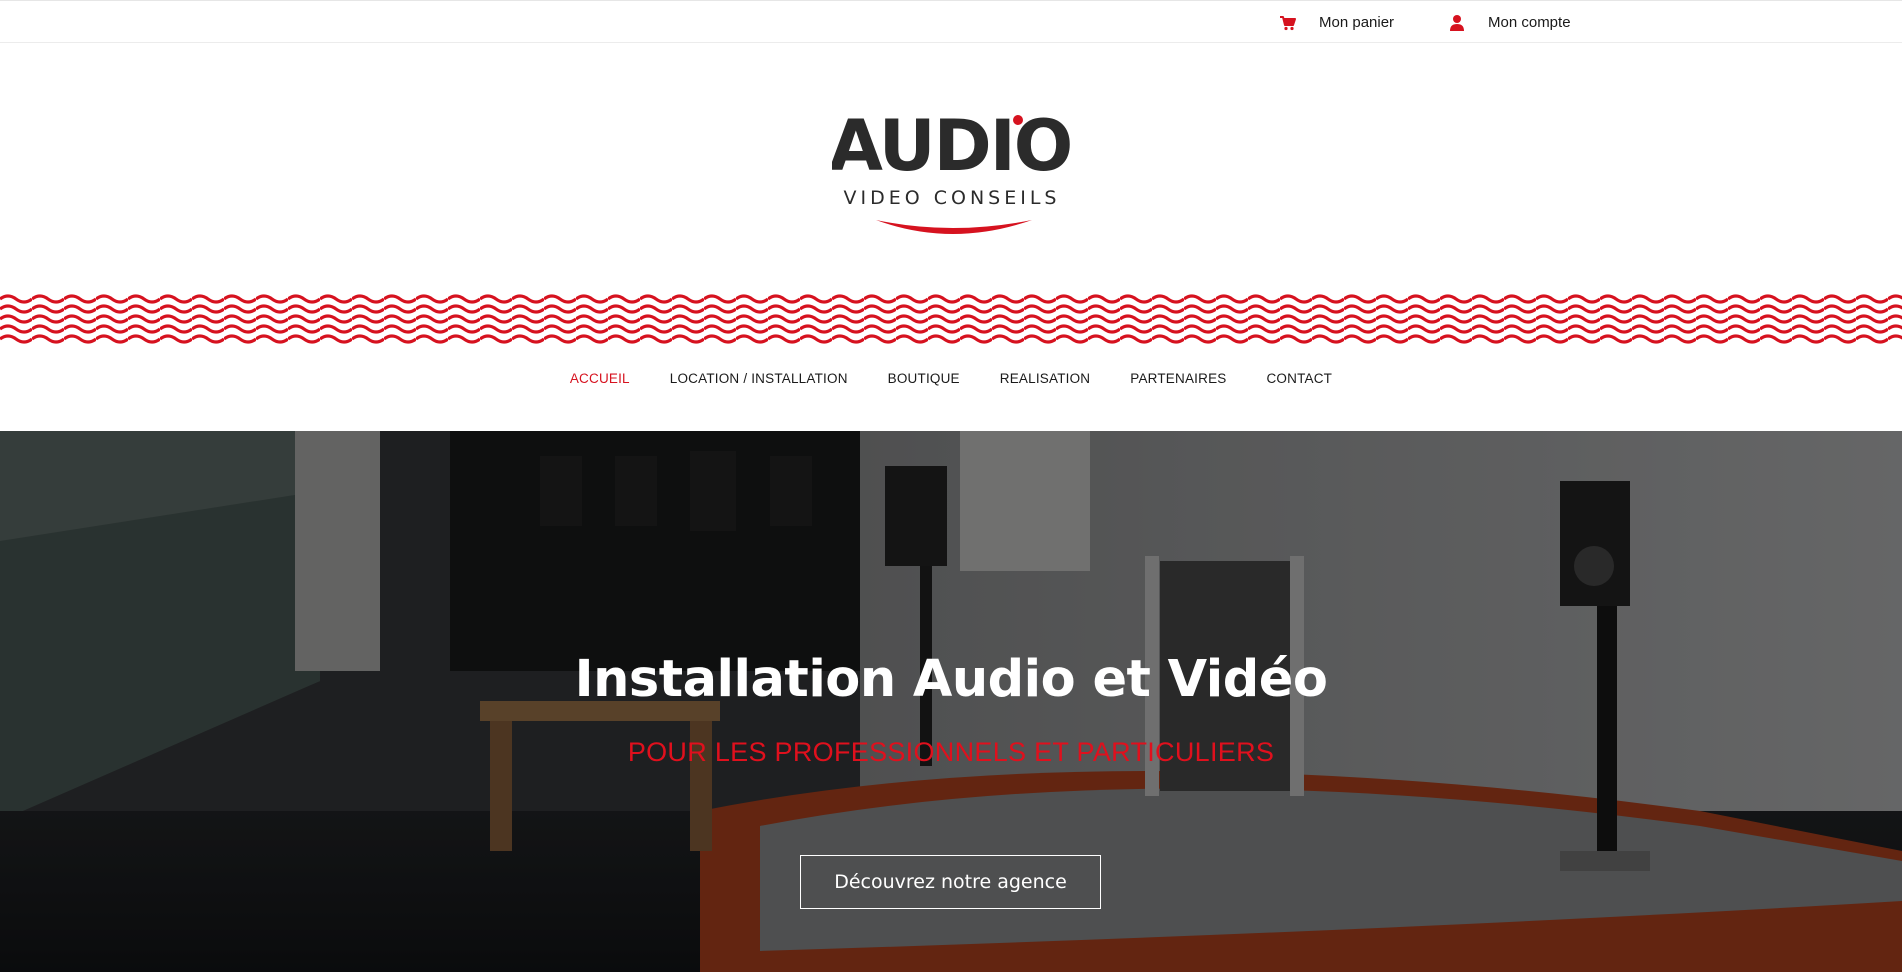 The height and width of the screenshot is (972, 1902). Describe the element at coordinates (950, 882) in the screenshot. I see `discover-agency-button: Découvrez notre agence` at that location.